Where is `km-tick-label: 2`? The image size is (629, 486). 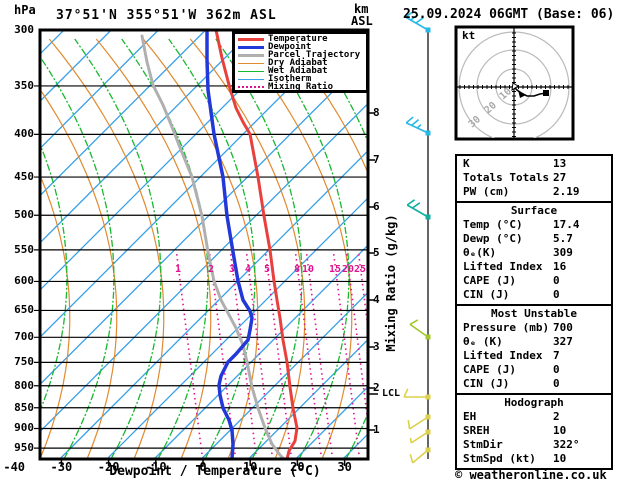
km-tick-label: 2 is located at coordinates (376, 387).